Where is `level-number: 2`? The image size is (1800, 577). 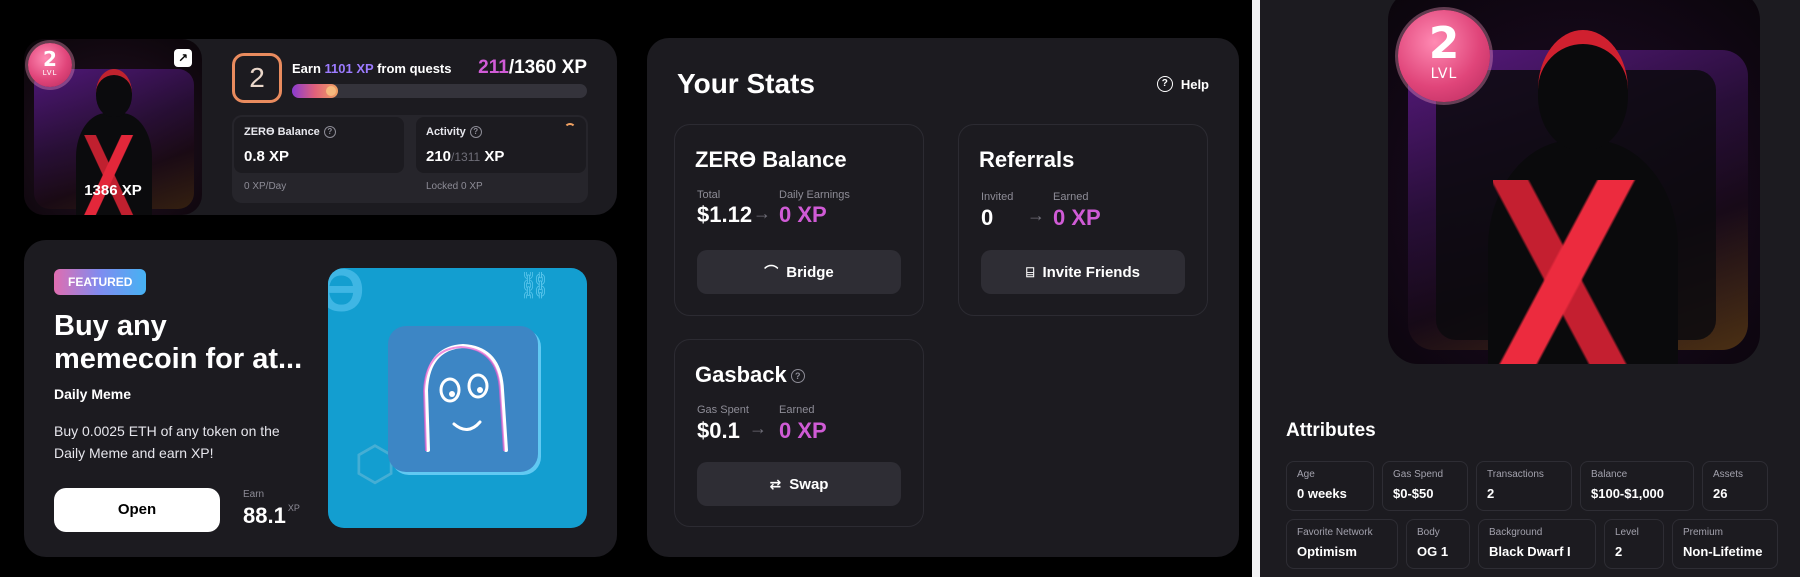 level-number: 2 is located at coordinates (50, 59).